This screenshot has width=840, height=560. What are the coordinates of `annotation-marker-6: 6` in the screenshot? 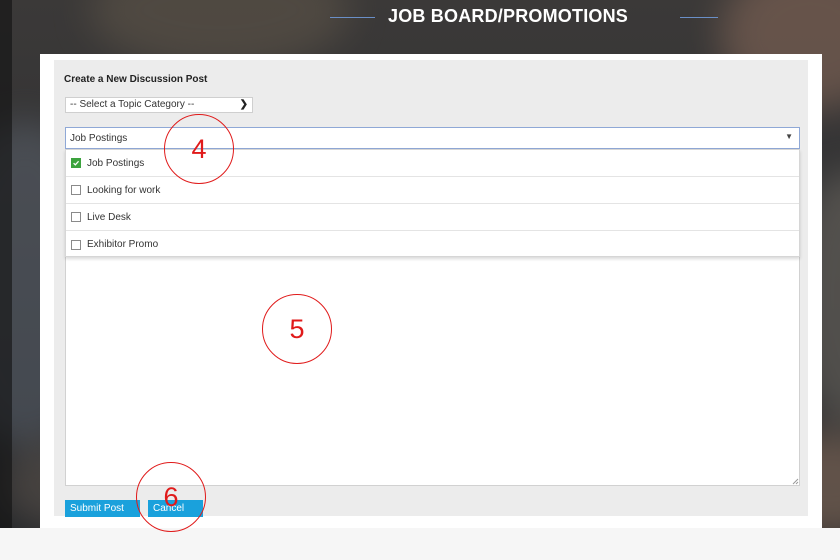 It's located at (171, 497).